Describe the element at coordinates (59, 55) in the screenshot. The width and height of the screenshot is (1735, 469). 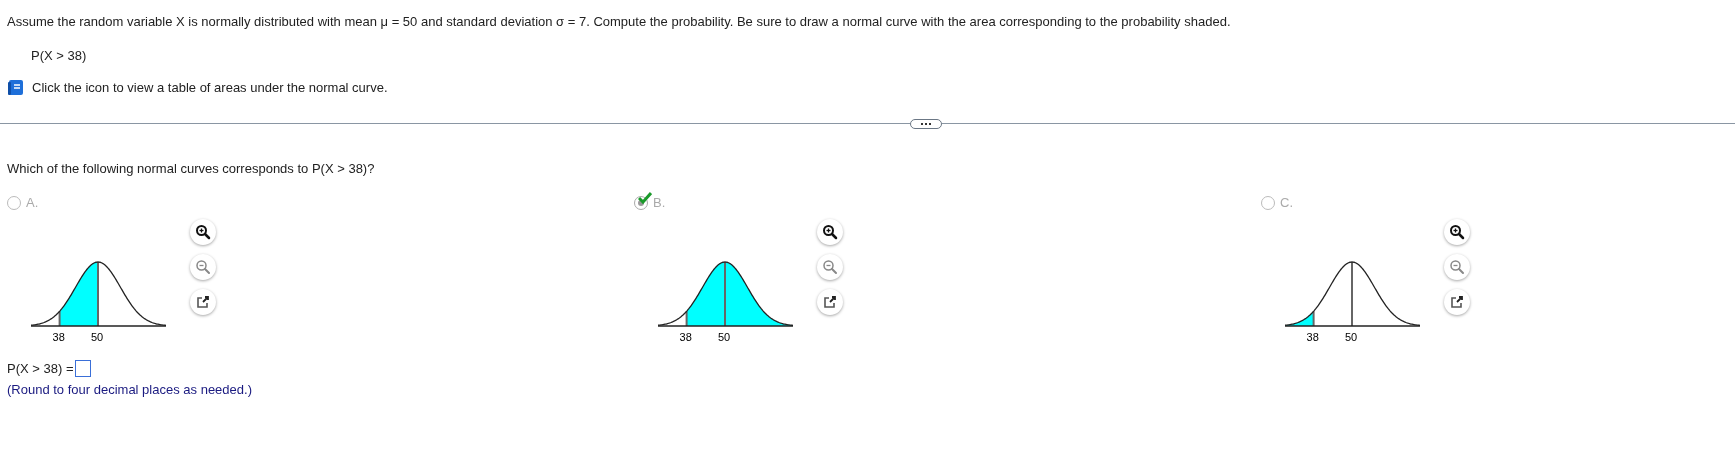
I see `probability-expression: P(X > 38)` at that location.